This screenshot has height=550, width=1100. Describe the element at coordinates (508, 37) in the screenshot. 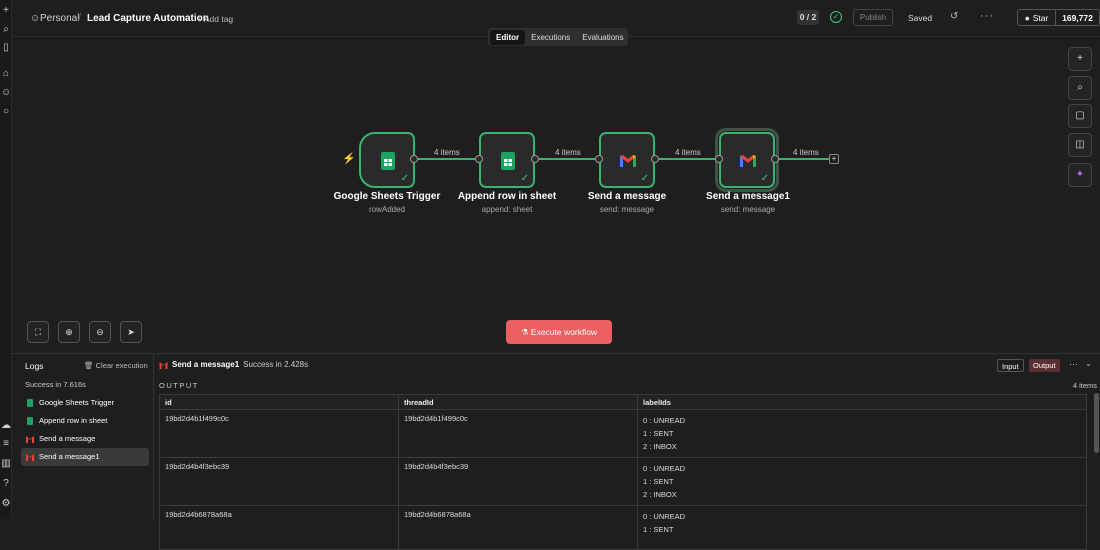

I see `tab-editor: Editor` at that location.